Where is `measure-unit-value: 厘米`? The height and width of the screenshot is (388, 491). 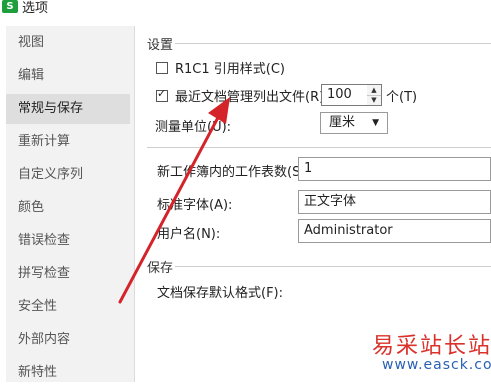
measure-unit-value: 厘米 is located at coordinates (342, 122).